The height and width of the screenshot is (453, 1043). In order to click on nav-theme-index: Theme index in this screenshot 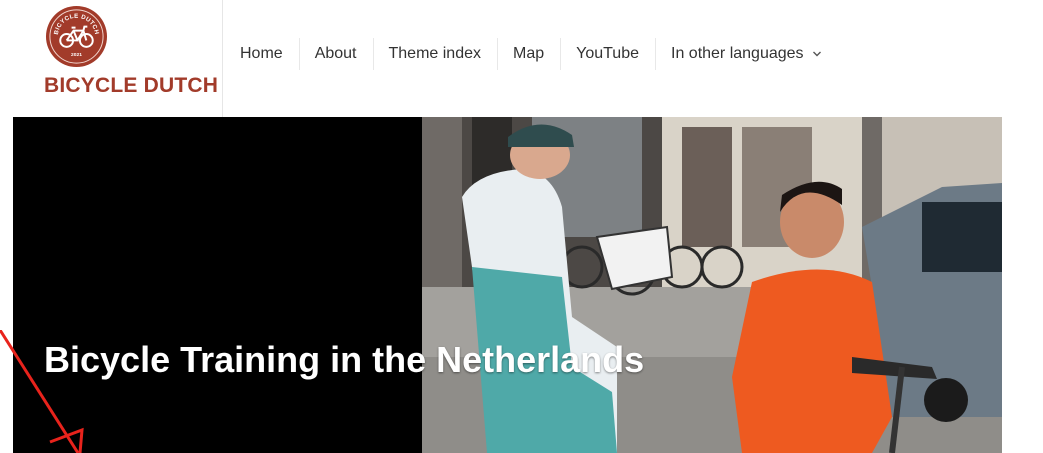, I will do `click(435, 54)`.